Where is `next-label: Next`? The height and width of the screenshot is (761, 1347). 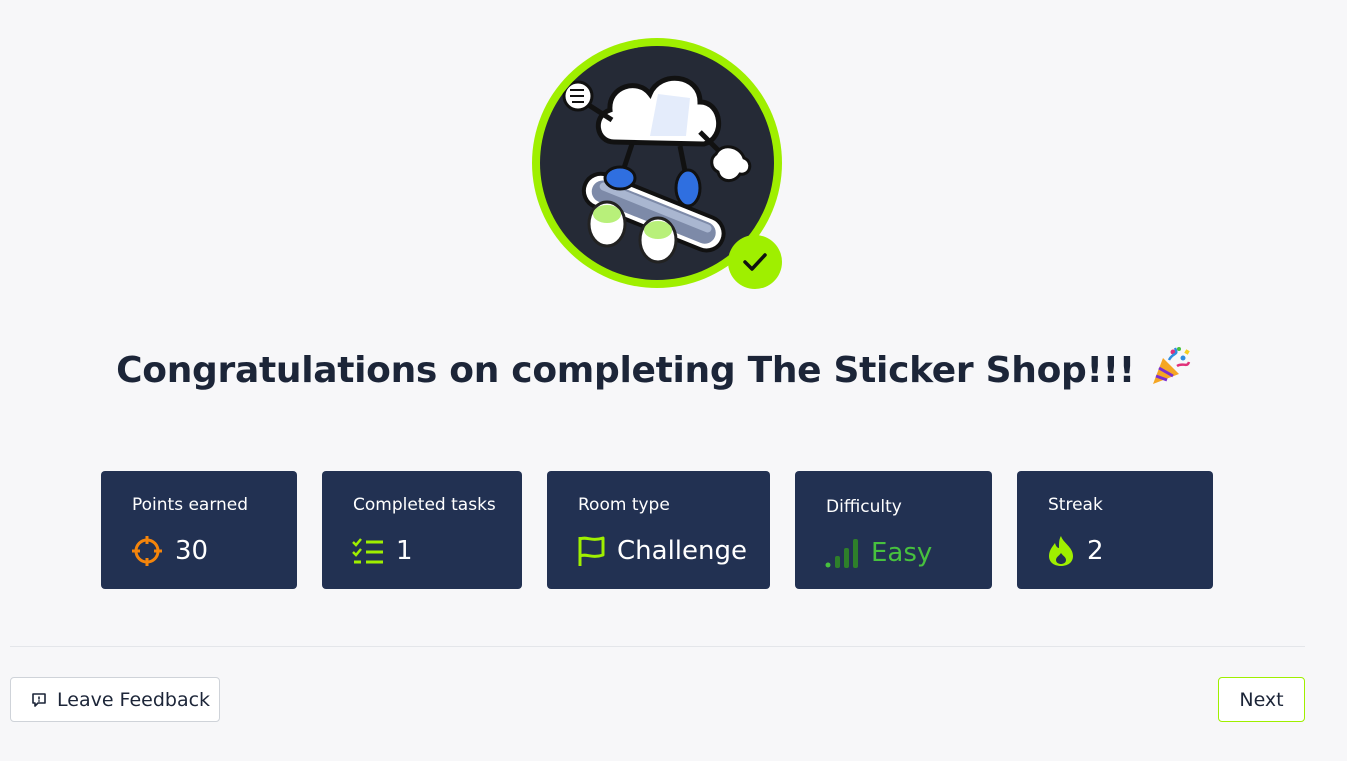 next-label: Next is located at coordinates (1261, 699).